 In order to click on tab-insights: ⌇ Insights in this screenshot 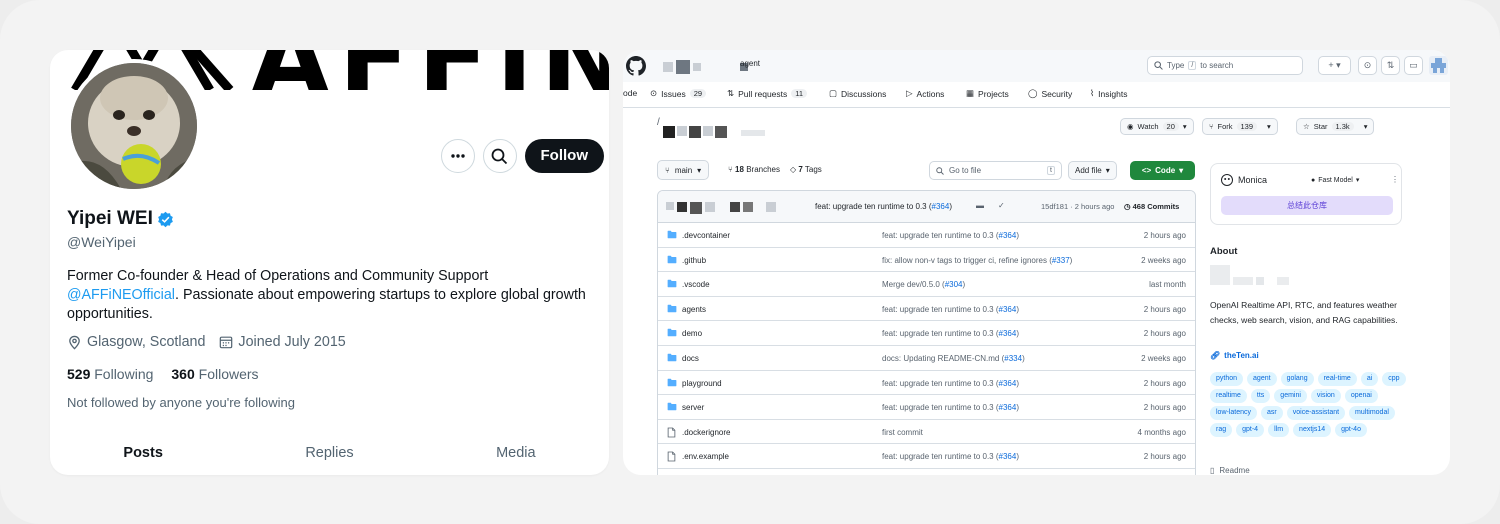, I will do `click(1108, 93)`.